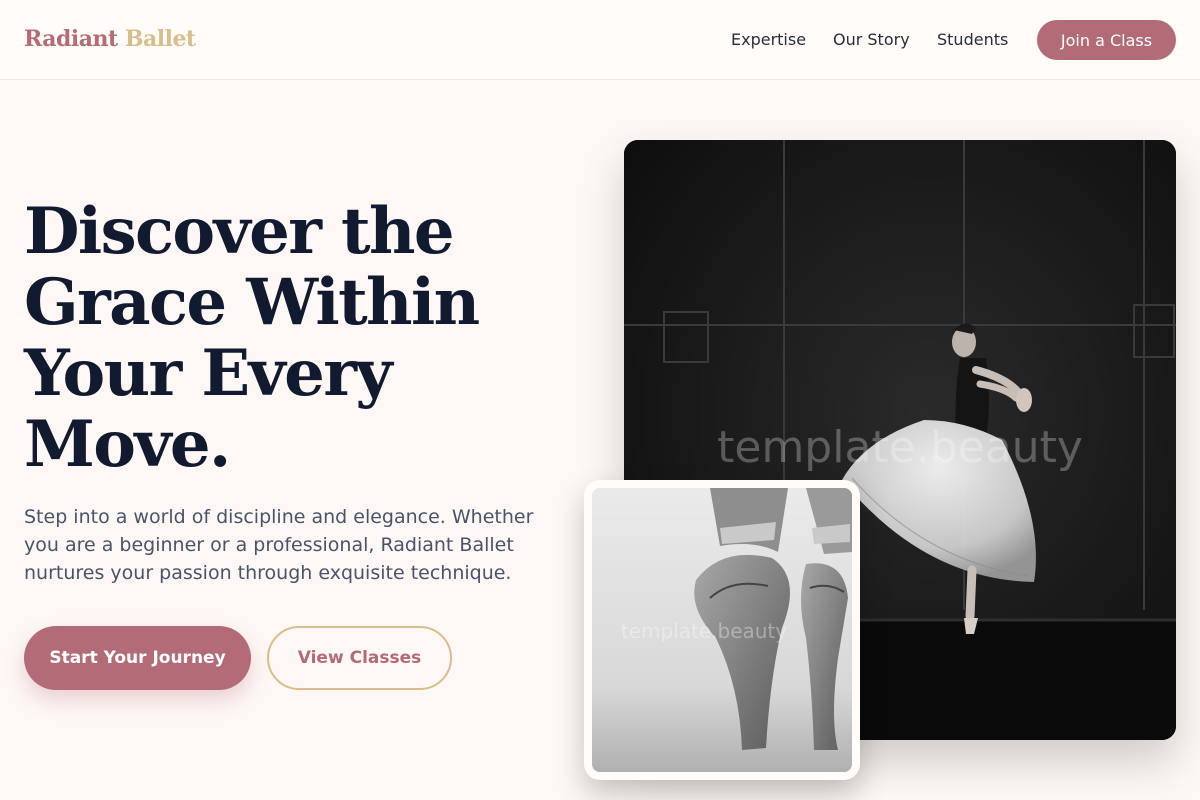 Image resolution: width=1200 pixels, height=800 pixels. Describe the element at coordinates (208, 373) in the screenshot. I see `headline-line: Your Every` at that location.